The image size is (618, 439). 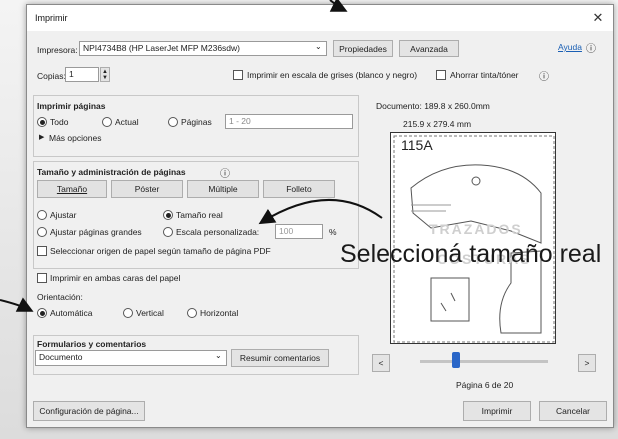 I want to click on arrow-to-auto-orientation, so click(x=17, y=304).